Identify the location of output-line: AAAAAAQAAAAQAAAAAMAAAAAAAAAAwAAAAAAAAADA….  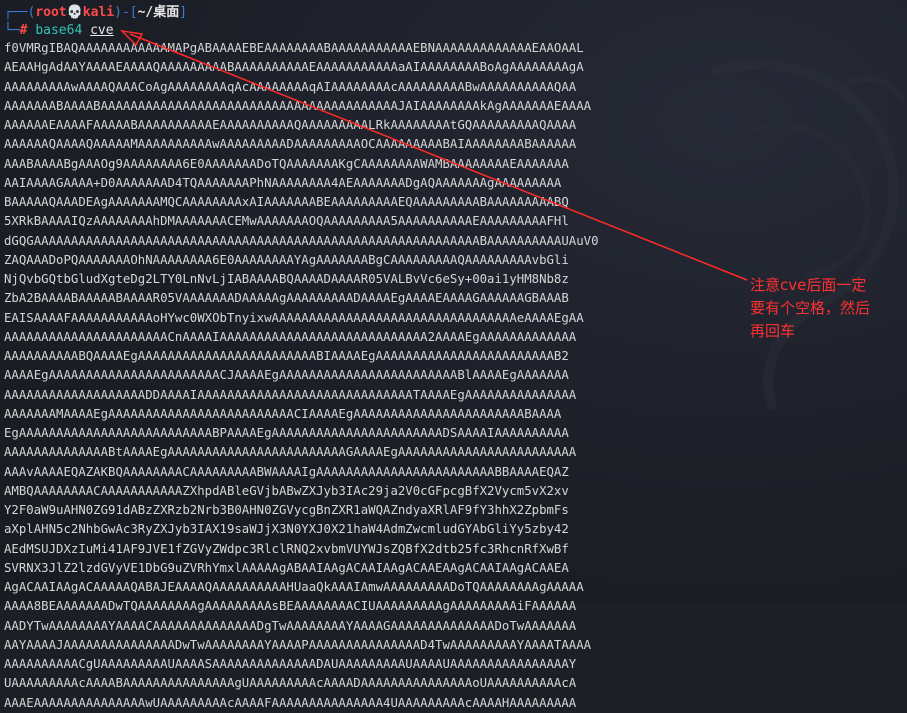
(290, 144).